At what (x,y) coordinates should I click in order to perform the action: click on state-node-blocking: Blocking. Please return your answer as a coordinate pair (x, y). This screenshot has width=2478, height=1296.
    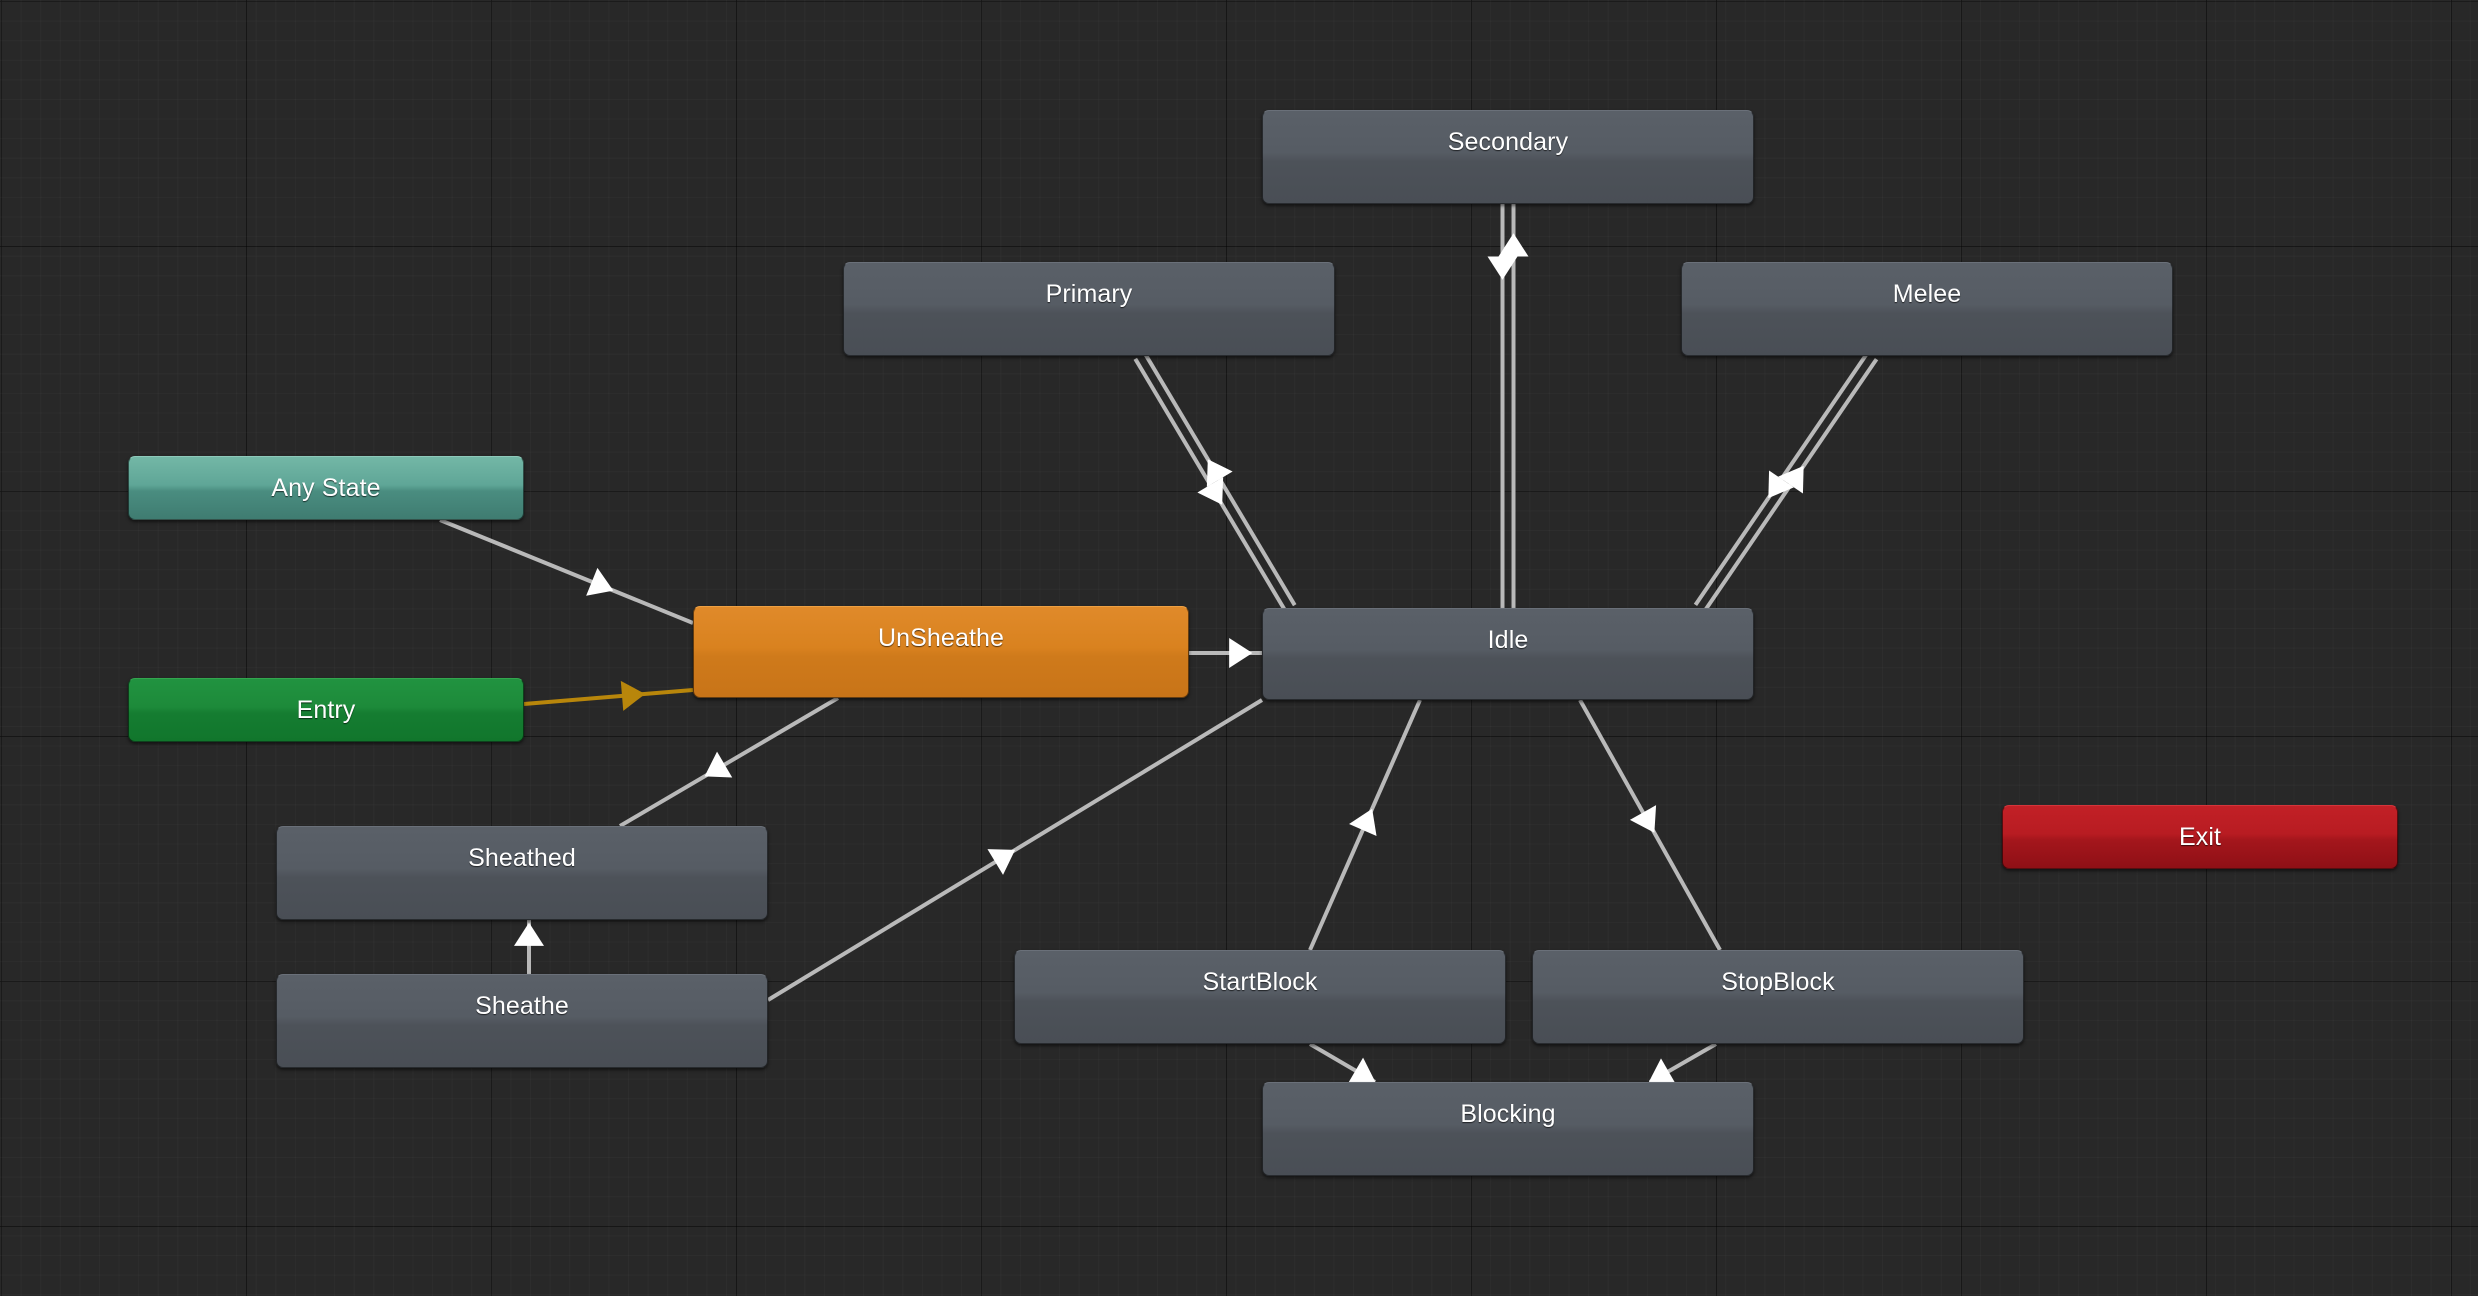
    Looking at the image, I should click on (1508, 1129).